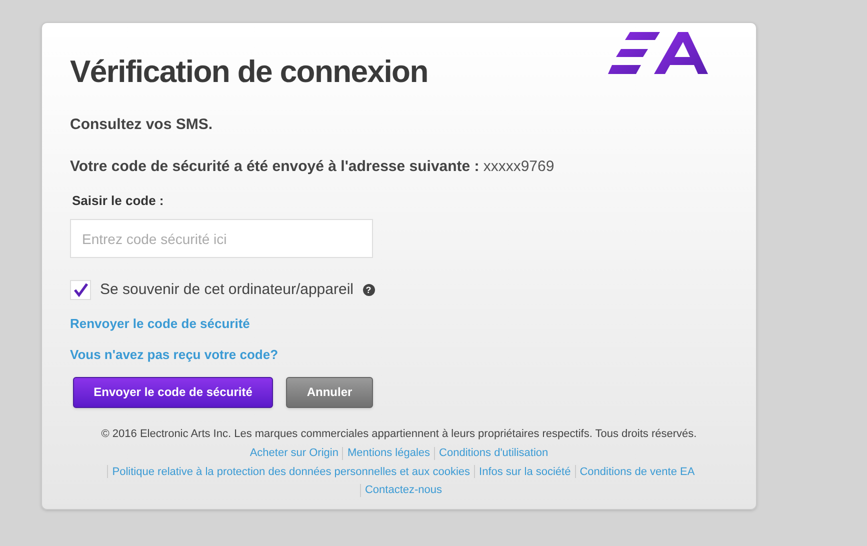 The height and width of the screenshot is (546, 867). What do you see at coordinates (160, 323) in the screenshot?
I see `link: Renvoyer le code de sécurité` at bounding box center [160, 323].